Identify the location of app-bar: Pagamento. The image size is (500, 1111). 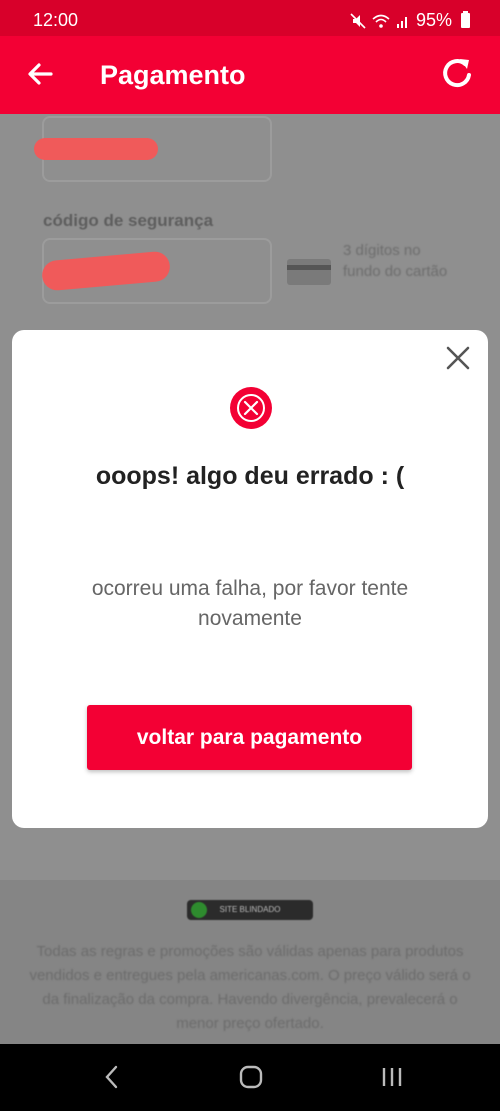
(250, 75).